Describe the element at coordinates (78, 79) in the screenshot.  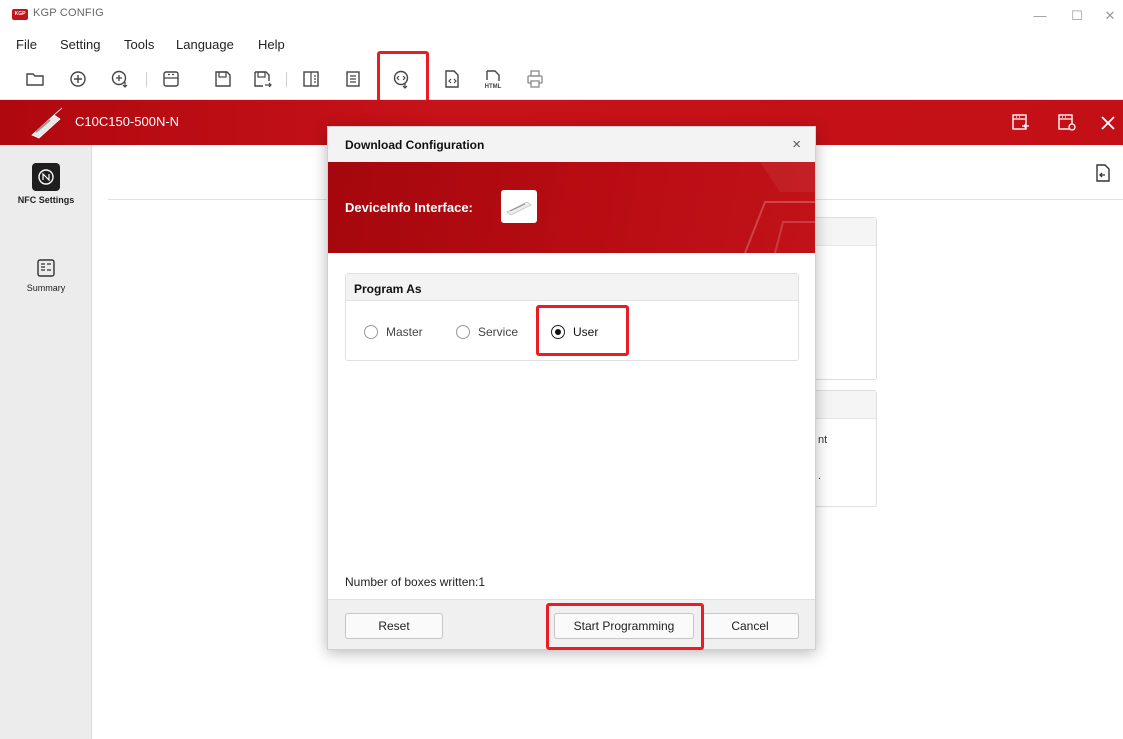
I see `add-circle-icon` at that location.